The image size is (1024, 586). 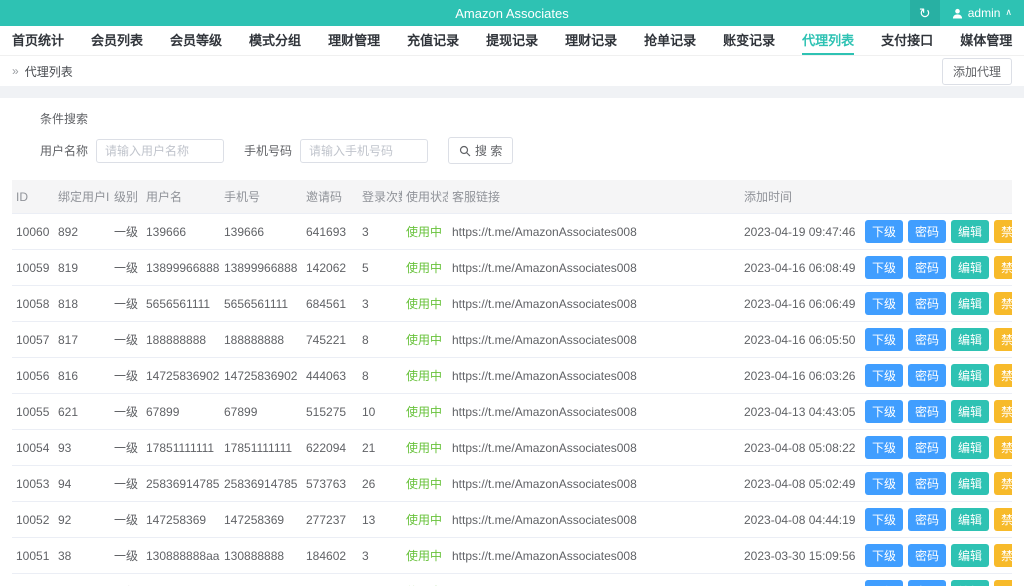 What do you see at coordinates (261, 483) in the screenshot?
I see `cell-phone: 25836914785` at bounding box center [261, 483].